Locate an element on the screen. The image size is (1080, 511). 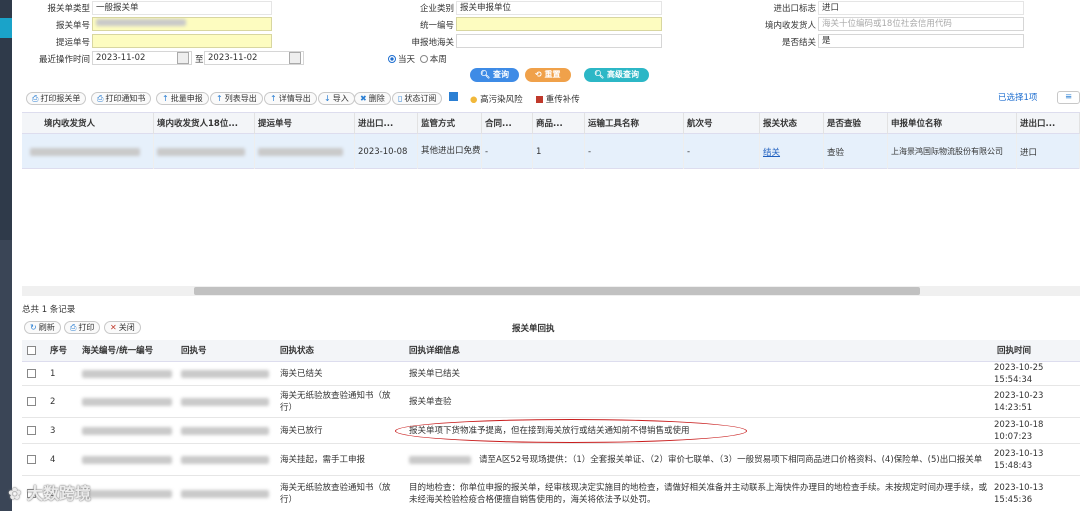
consignee-input: 海关十位编码或18位社会信用代码 is located at coordinates (921, 24).